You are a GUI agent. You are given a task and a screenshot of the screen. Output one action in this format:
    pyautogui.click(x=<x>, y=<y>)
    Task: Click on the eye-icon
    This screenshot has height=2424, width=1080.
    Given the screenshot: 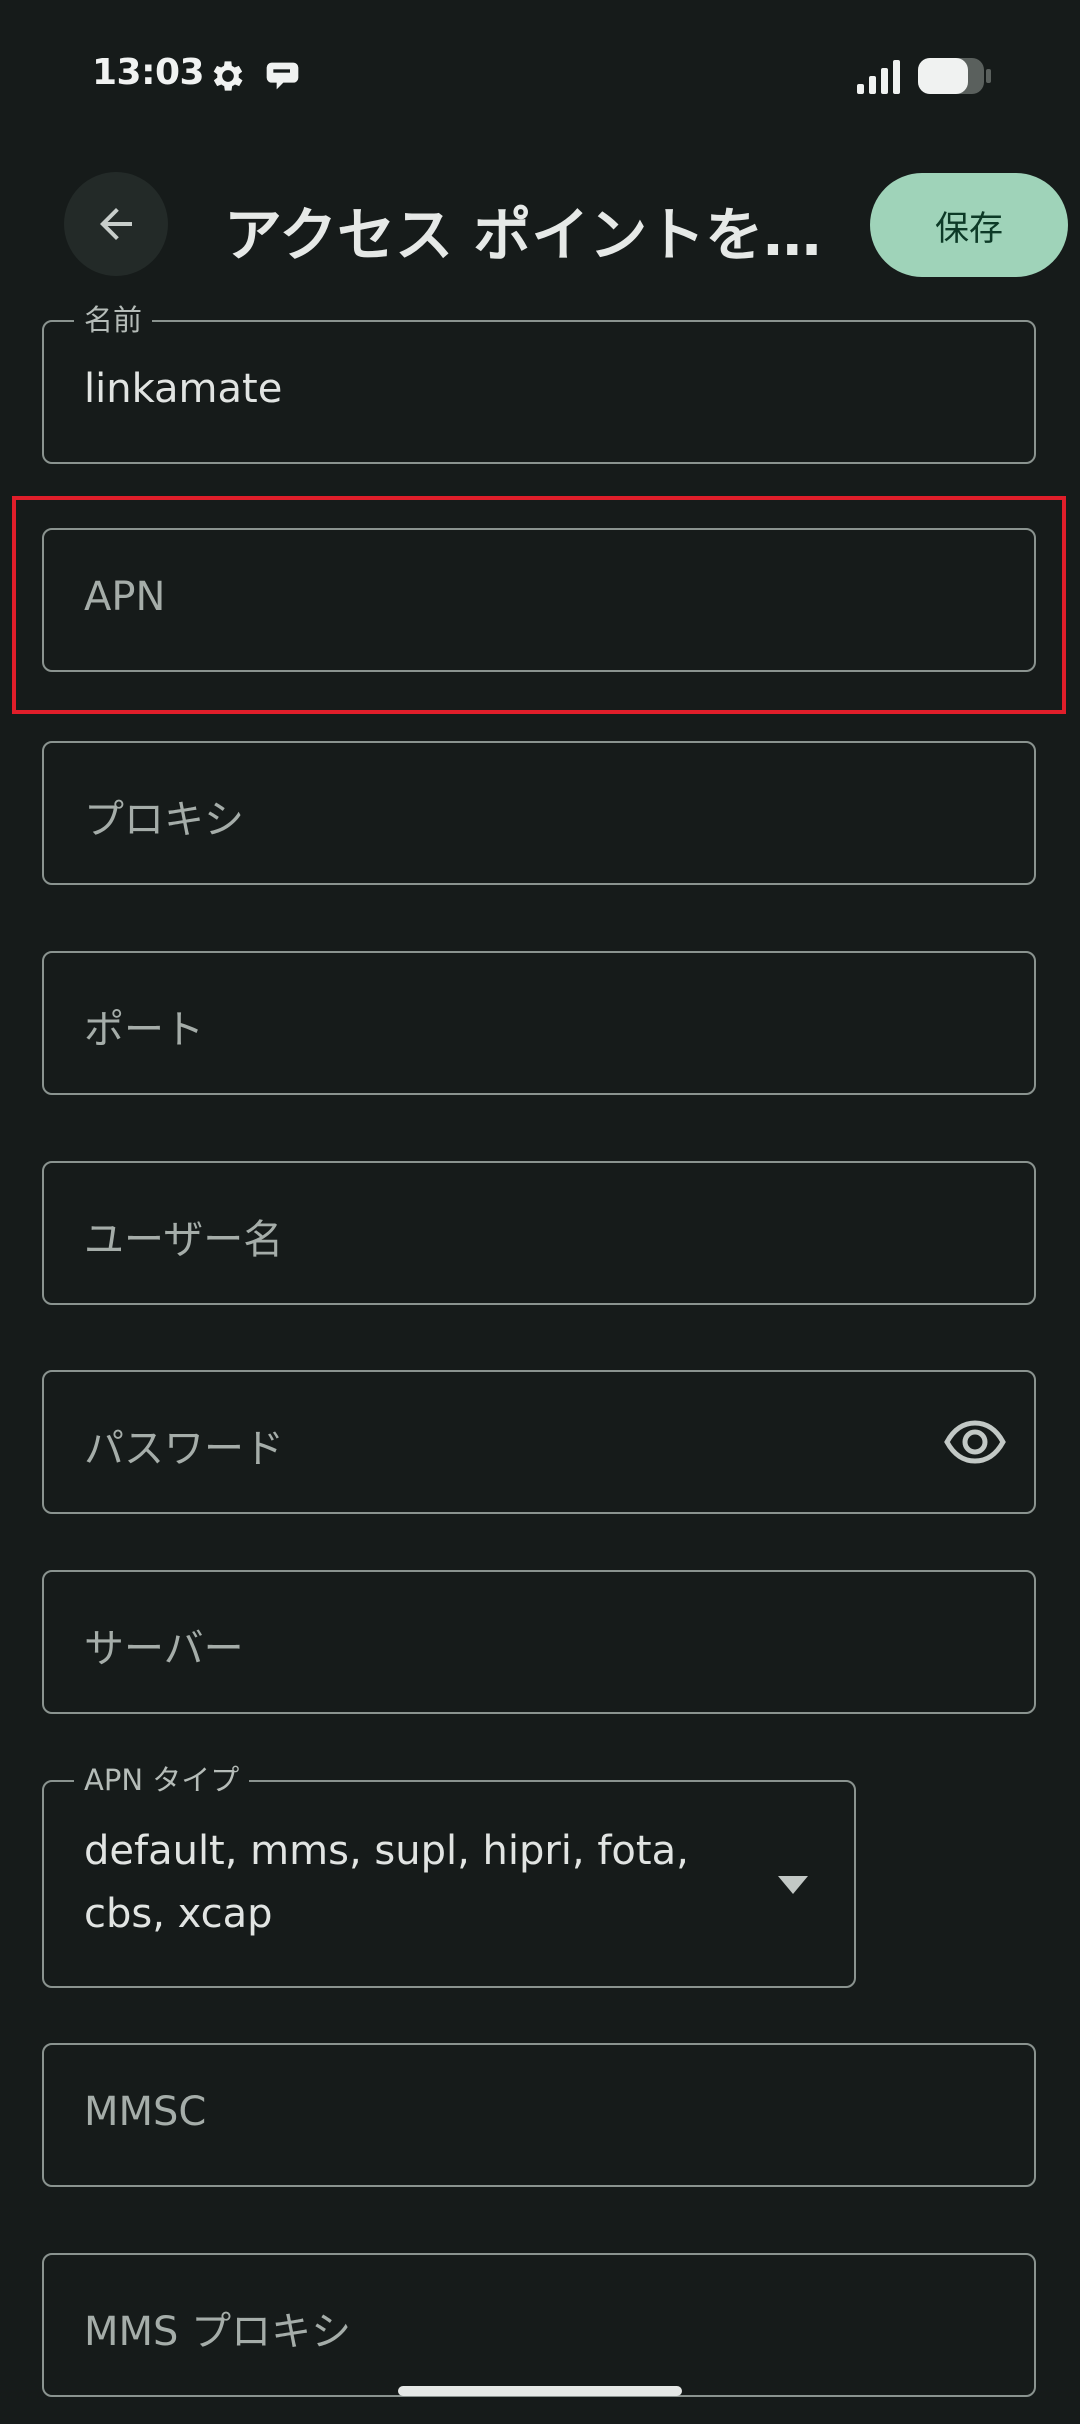 What is the action you would take?
    pyautogui.click(x=975, y=1442)
    